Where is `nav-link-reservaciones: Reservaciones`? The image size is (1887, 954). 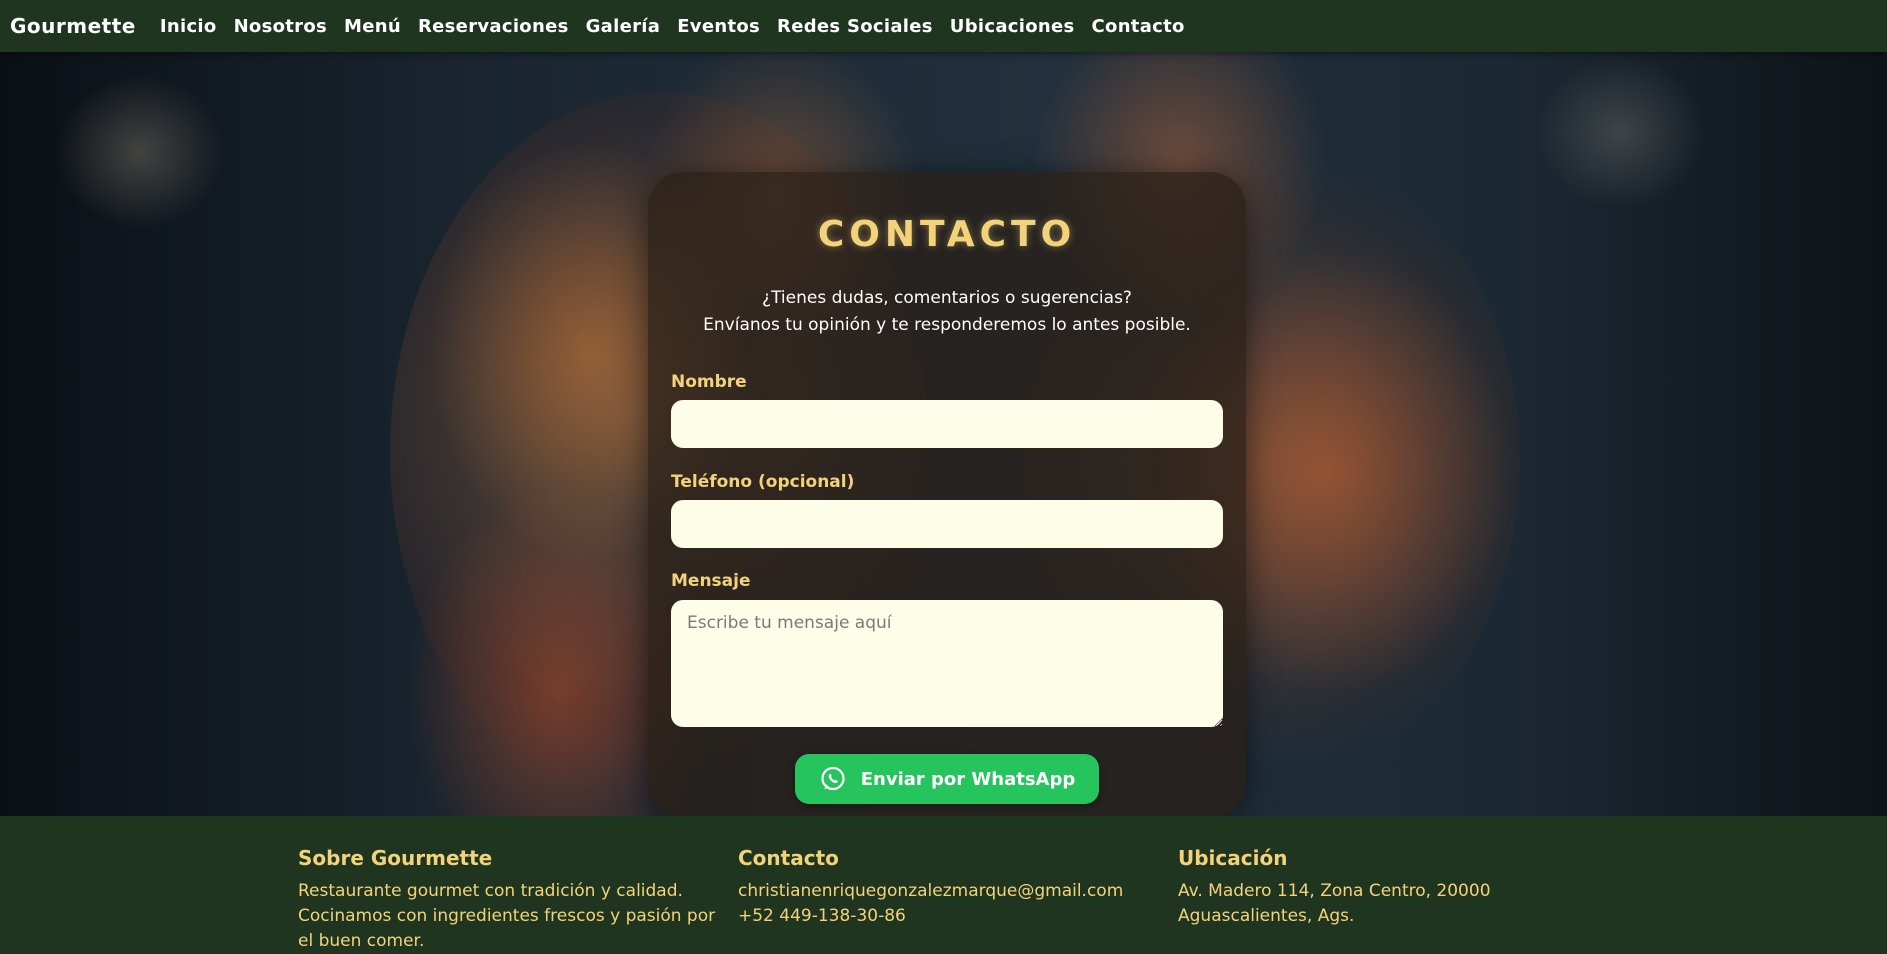
nav-link-reservaciones: Reservaciones is located at coordinates (493, 26).